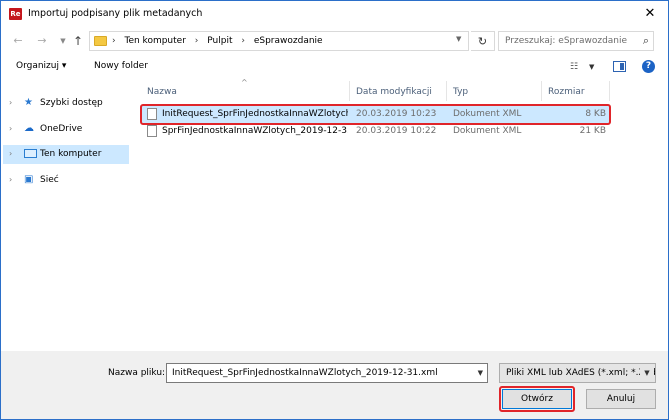 Image resolution: width=669 pixels, height=420 pixels. I want to click on column-header-label: Rozmiar, so click(566, 92).